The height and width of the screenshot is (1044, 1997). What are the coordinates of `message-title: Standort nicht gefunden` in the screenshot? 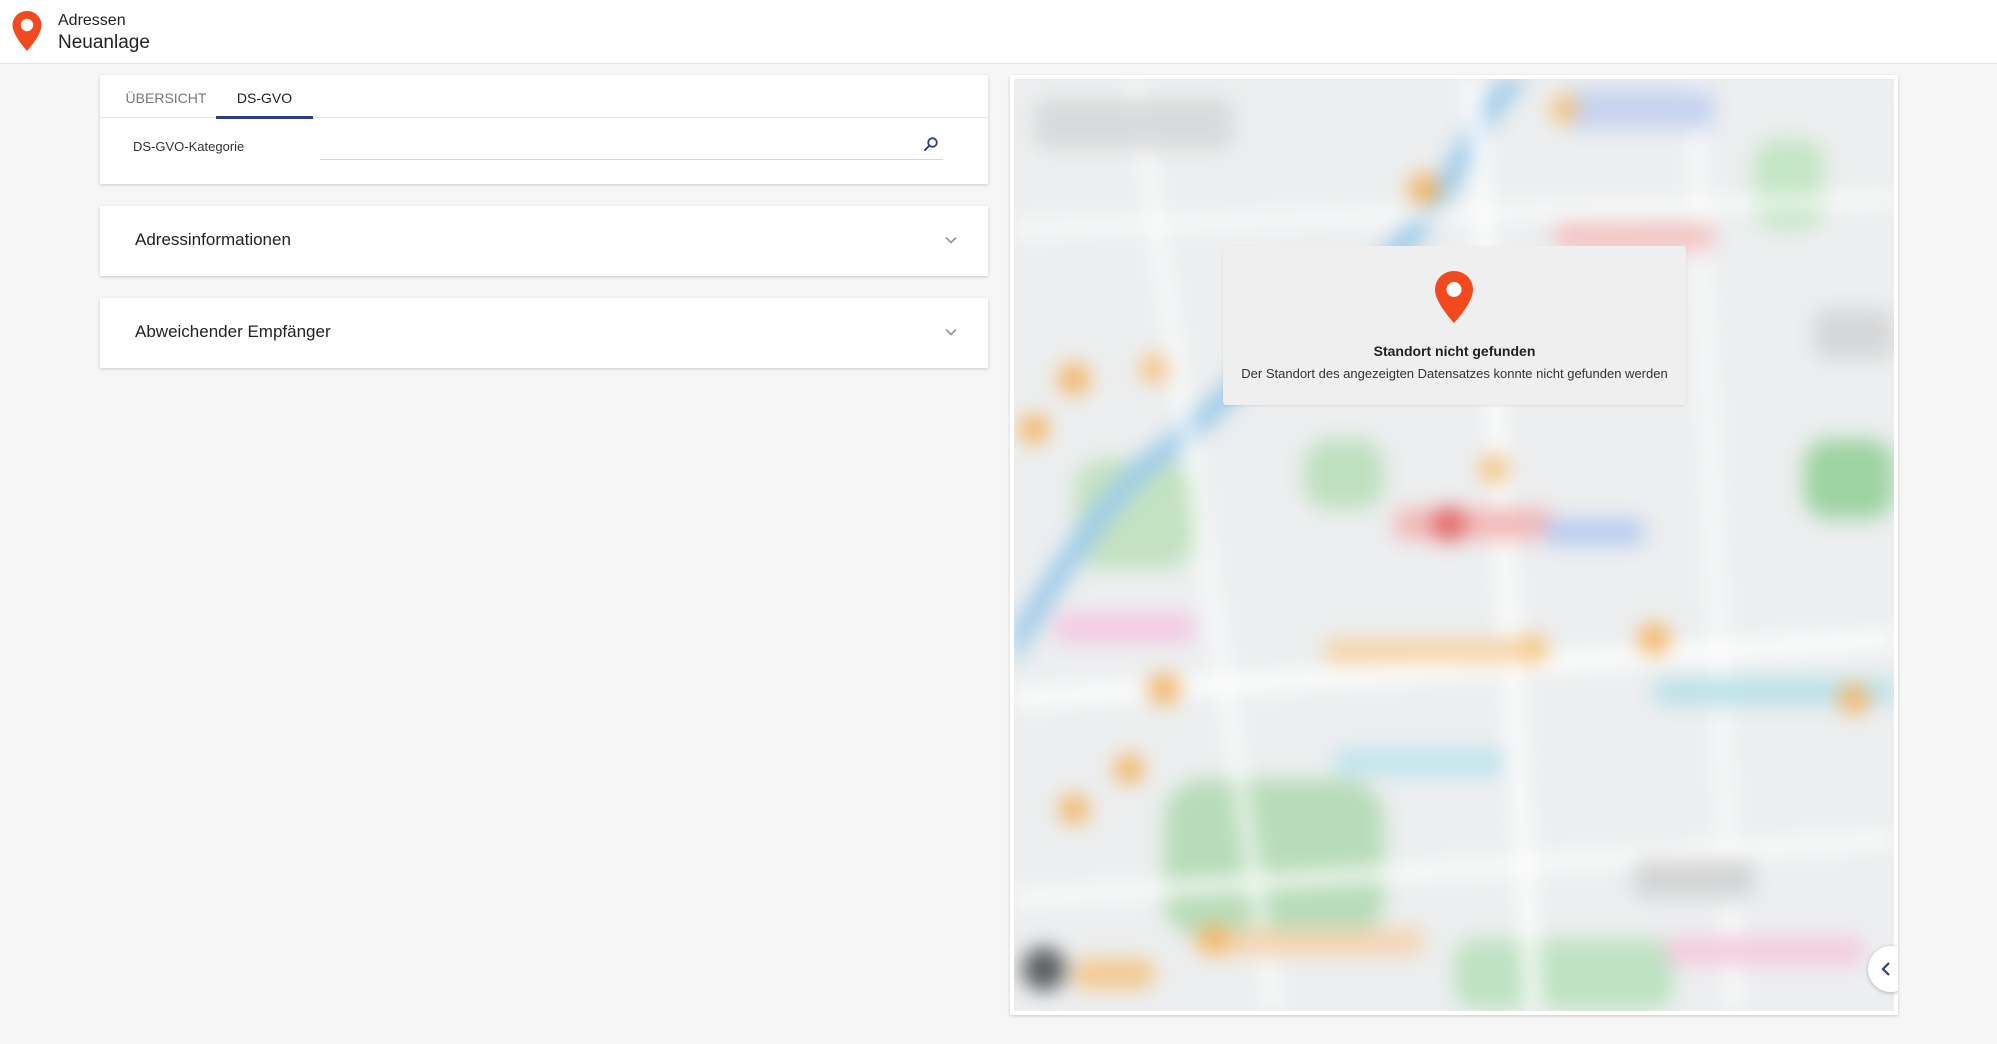 It's located at (1454, 351).